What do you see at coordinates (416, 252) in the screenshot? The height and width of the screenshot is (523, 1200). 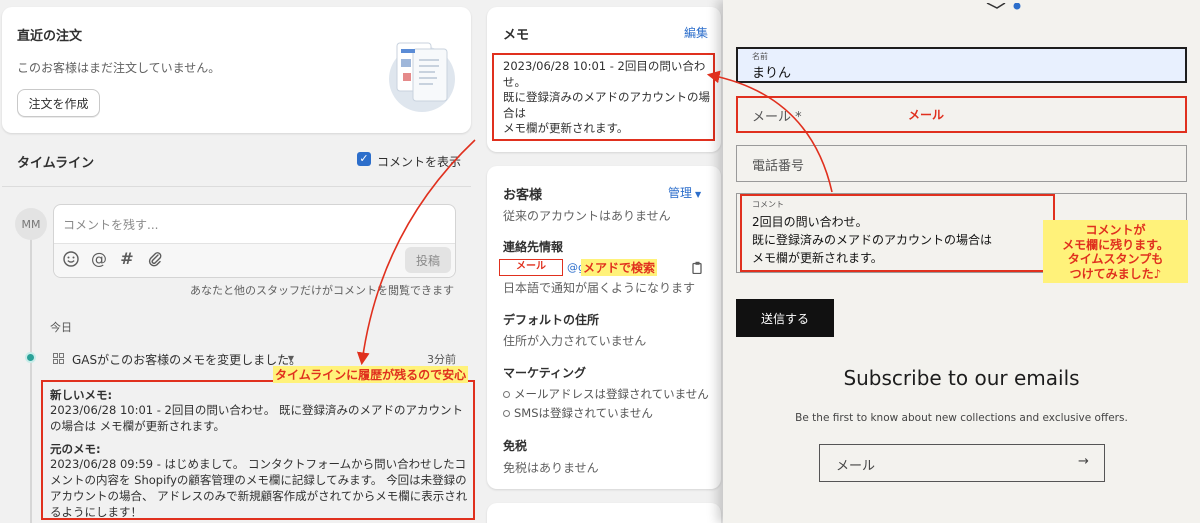 I see `arrow-memo-to-timeline` at bounding box center [416, 252].